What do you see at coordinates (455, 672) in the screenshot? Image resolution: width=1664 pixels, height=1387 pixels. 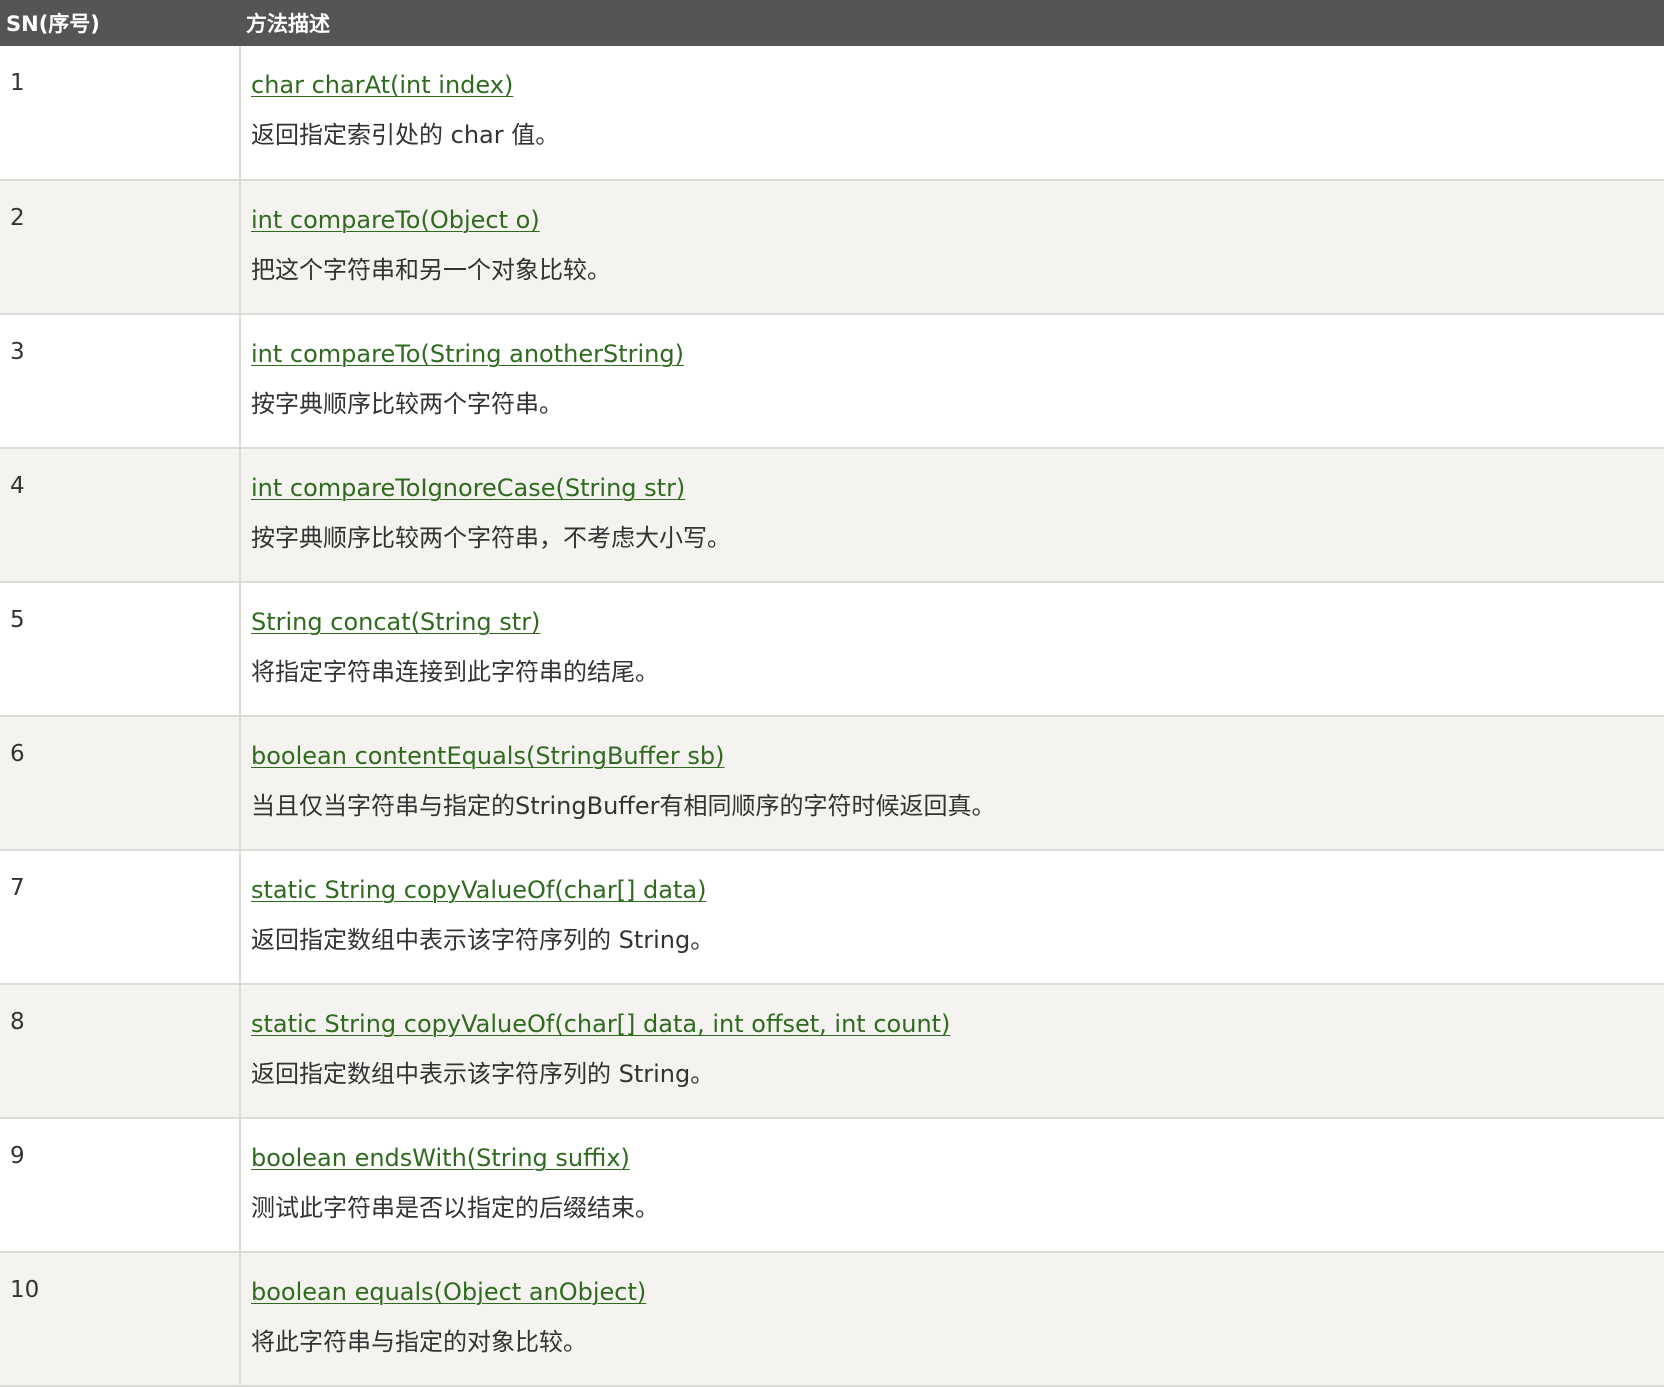 I see `method-description: 将指定字符串连接到此字符串的结尾。` at bounding box center [455, 672].